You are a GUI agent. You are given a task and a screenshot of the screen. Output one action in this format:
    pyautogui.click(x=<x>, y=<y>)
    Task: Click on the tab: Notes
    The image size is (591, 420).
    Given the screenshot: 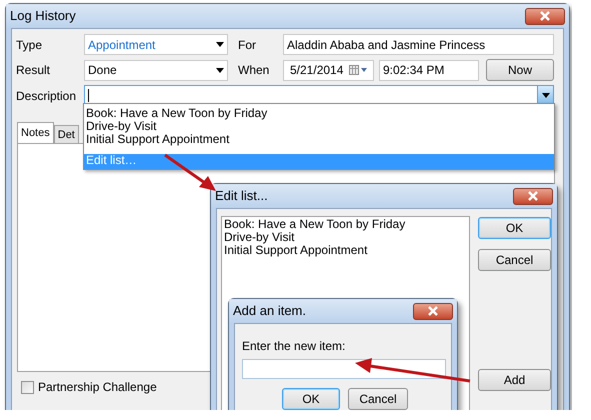 What is the action you would take?
    pyautogui.click(x=35, y=132)
    